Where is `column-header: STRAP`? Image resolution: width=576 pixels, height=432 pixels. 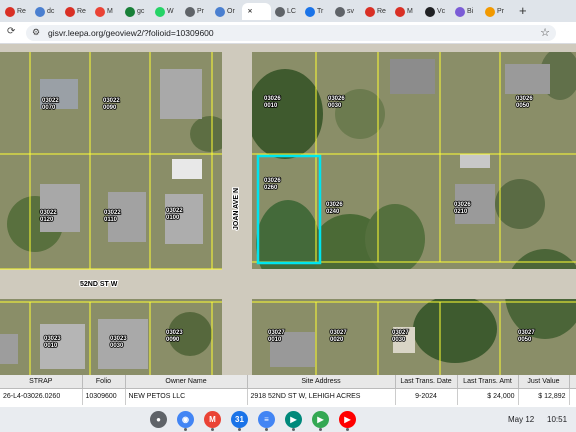
column-header: STRAP is located at coordinates (41, 382).